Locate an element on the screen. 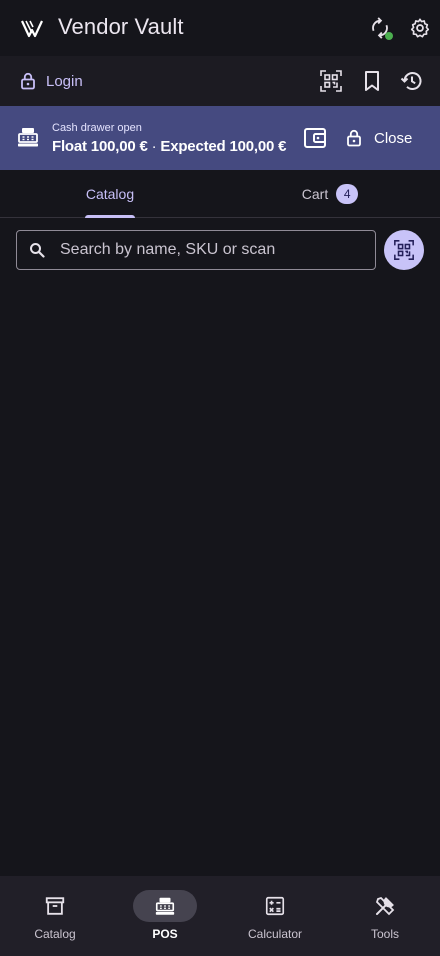  nav-item-tools: Tools is located at coordinates (385, 916).